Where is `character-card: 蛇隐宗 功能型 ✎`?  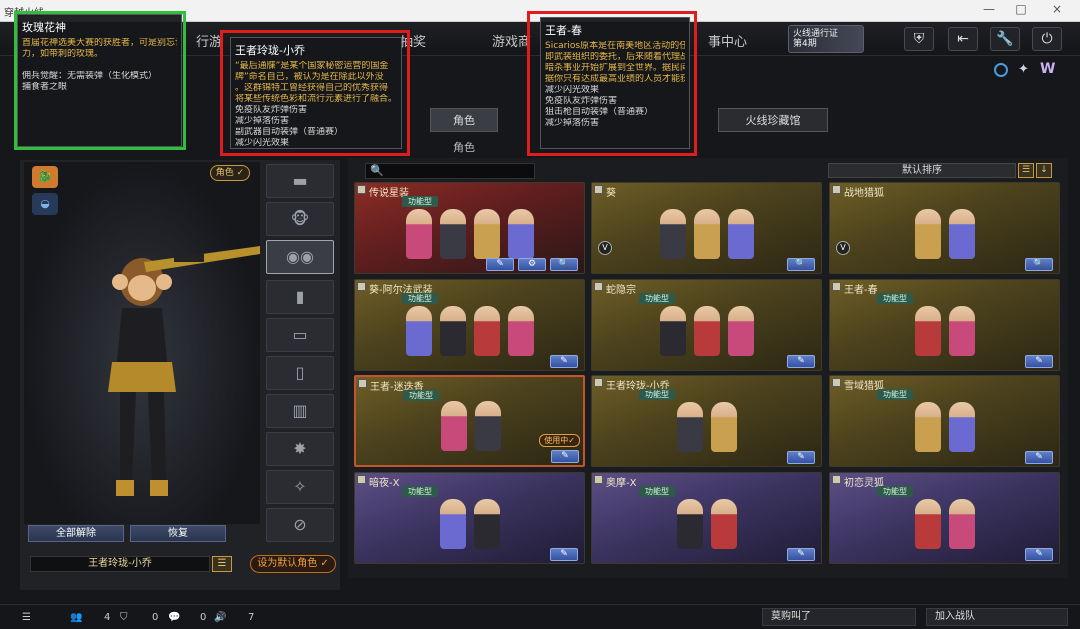
character-card: 蛇隐宗 功能型 ✎ is located at coordinates (706, 325).